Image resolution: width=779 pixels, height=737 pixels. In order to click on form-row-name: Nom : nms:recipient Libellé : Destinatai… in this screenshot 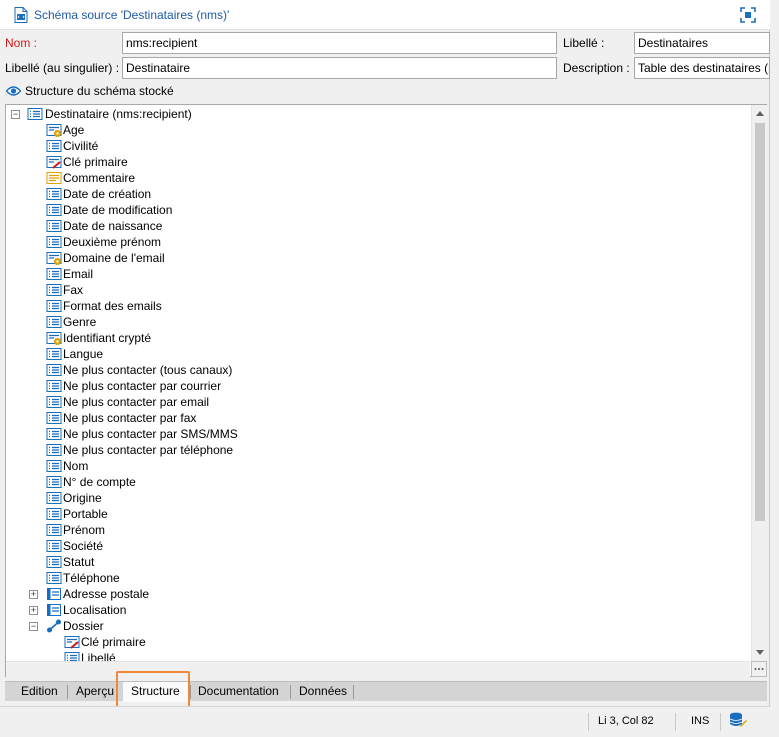, I will do `click(385, 44)`.